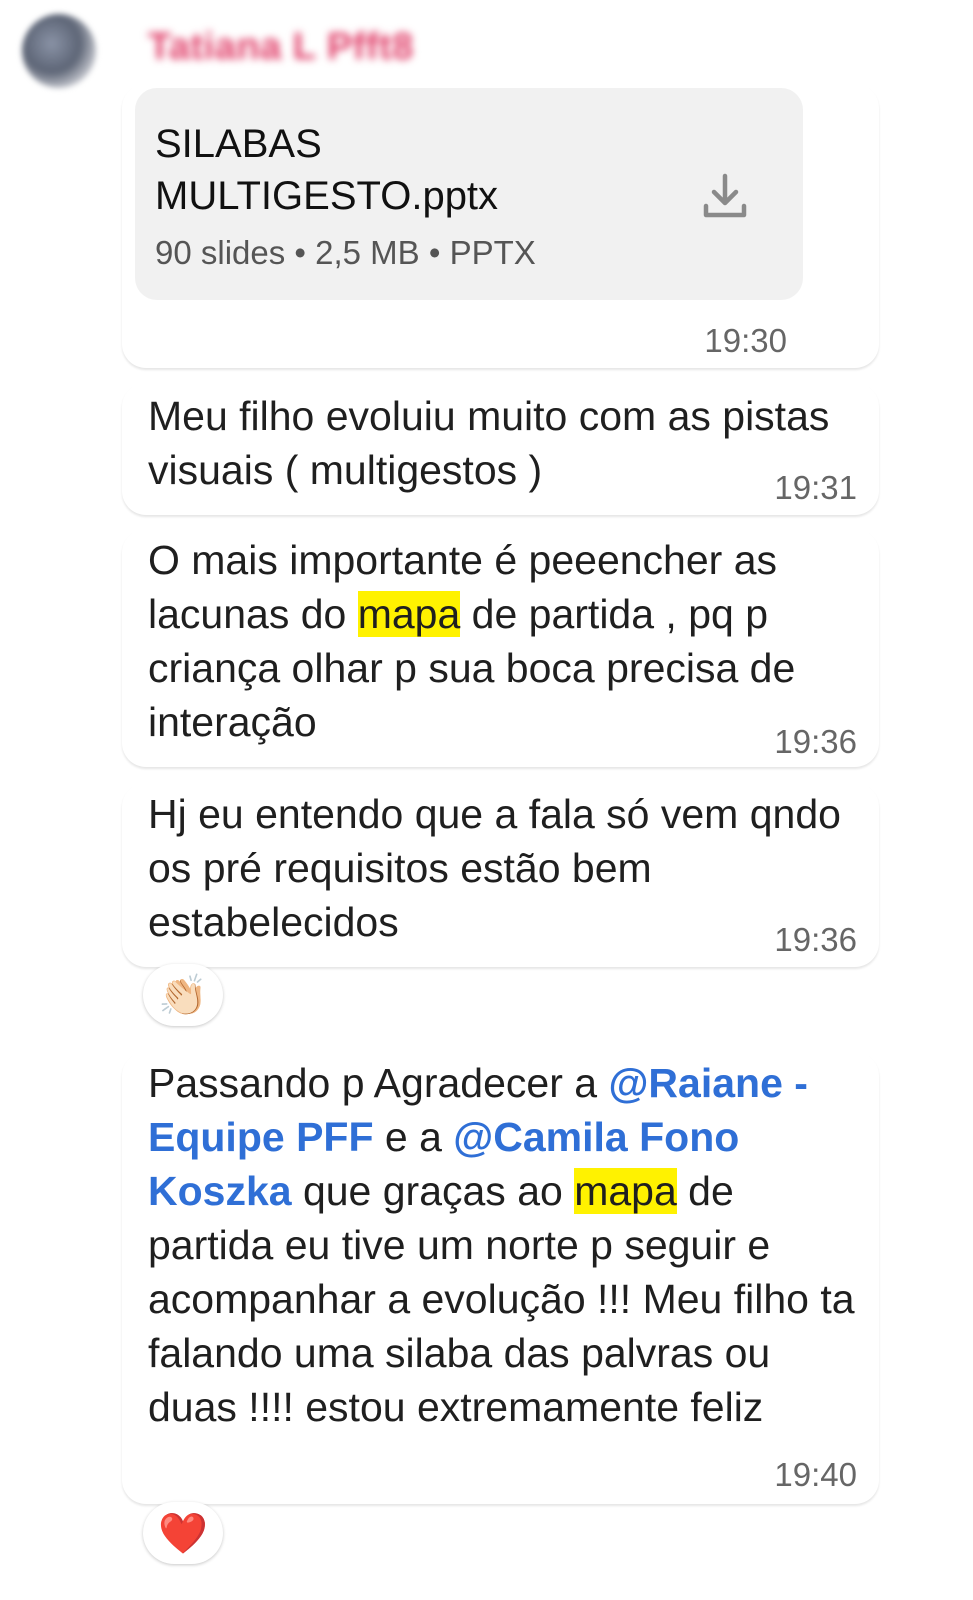  Describe the element at coordinates (345, 252) in the screenshot. I see `file-meta: 90 slides • 2,5 MB • PPTX` at that location.